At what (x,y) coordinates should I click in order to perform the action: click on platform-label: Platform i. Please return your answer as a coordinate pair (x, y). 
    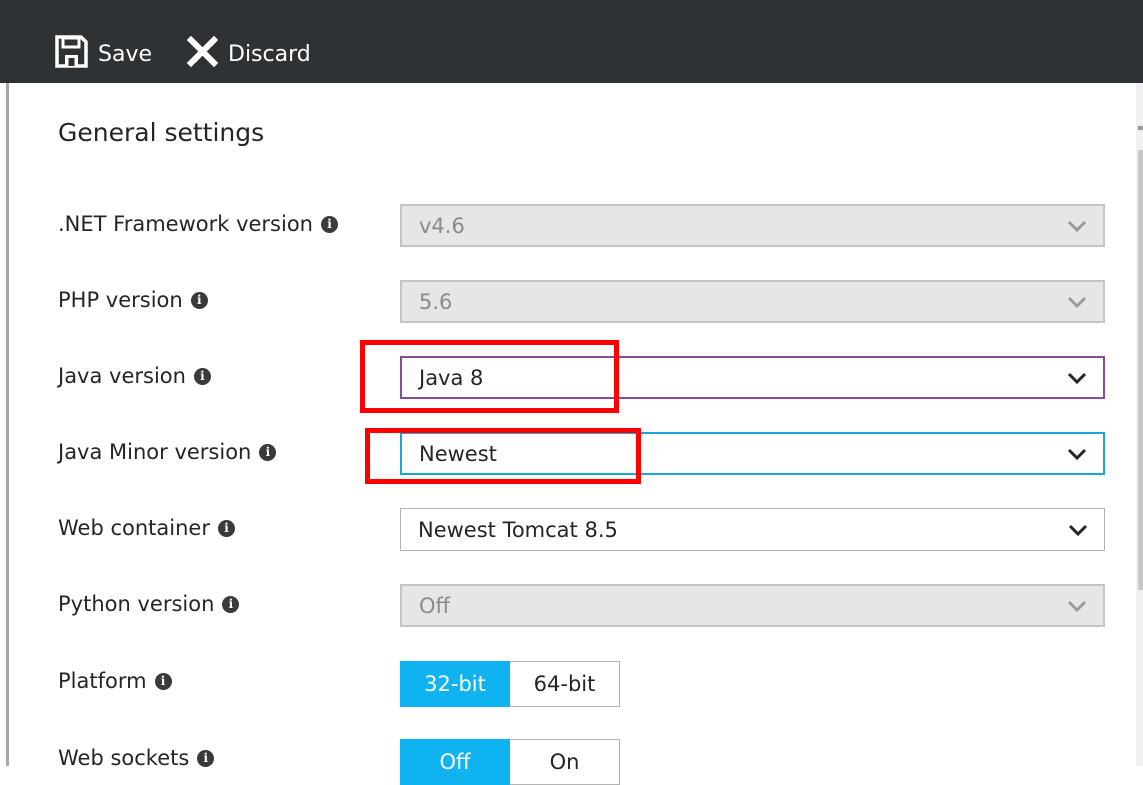
    Looking at the image, I should click on (115, 681).